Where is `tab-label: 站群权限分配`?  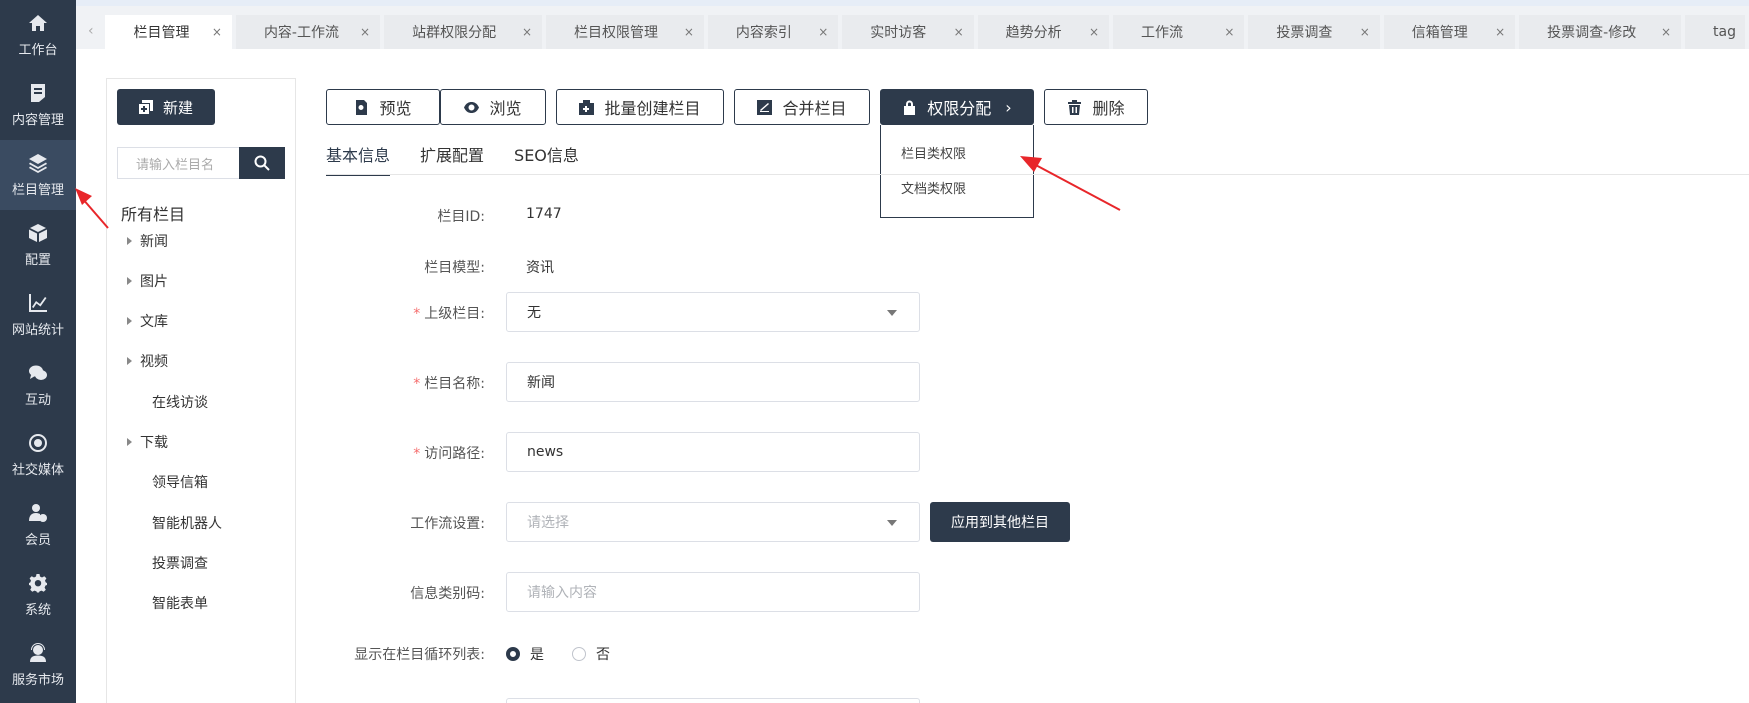 tab-label: 站群权限分配 is located at coordinates (454, 33).